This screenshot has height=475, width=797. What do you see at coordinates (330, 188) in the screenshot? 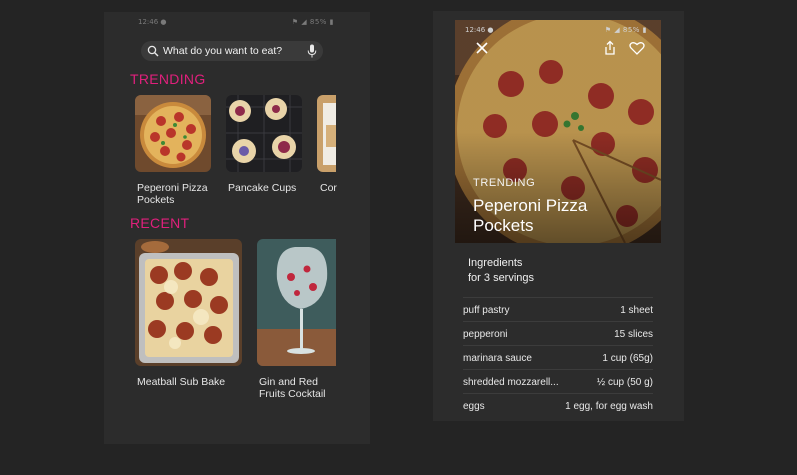
I see `trending-item-label: Cor` at bounding box center [330, 188].